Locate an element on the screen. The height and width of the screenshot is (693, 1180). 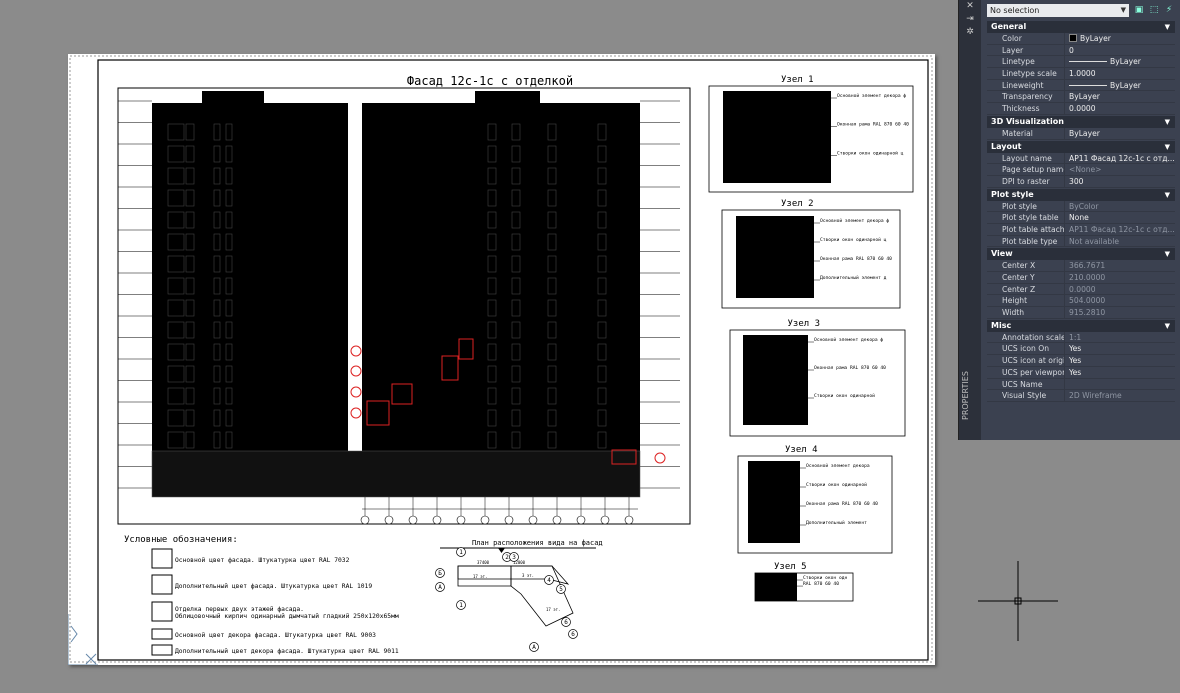
property-row: Plot style table None is located at coordinates (1081, 218).